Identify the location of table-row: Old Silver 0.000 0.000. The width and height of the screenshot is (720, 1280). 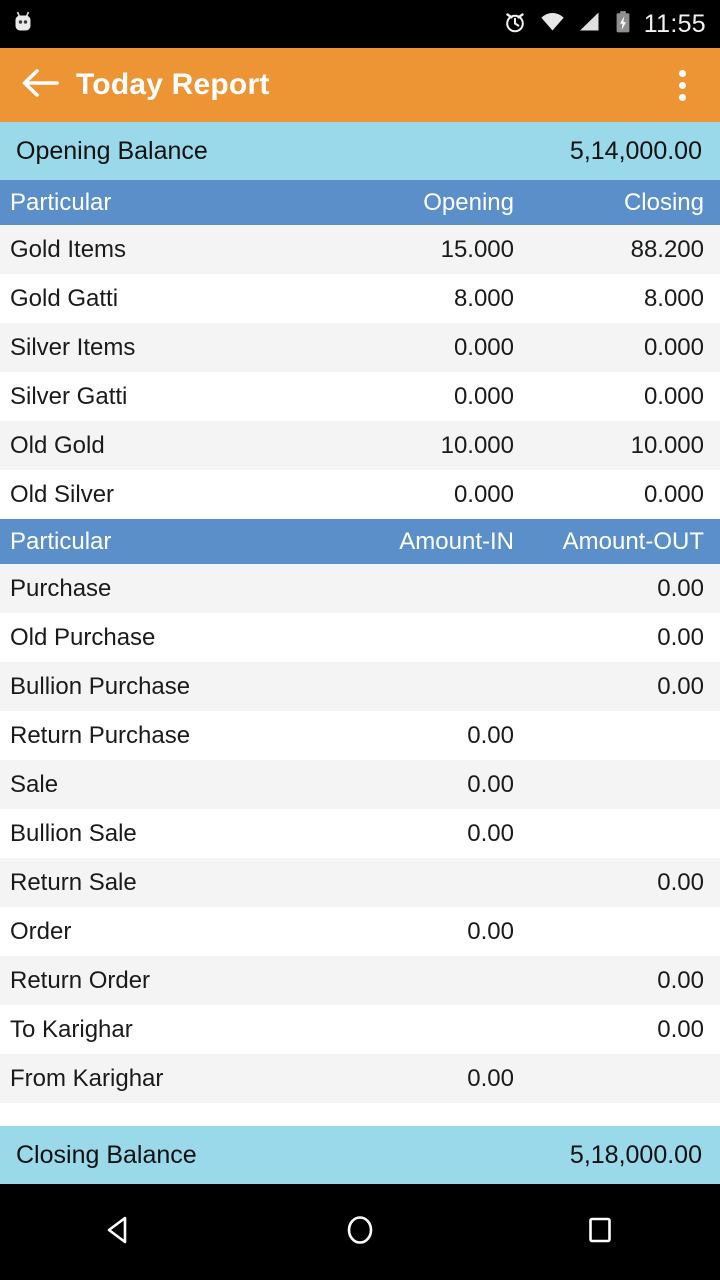
(360, 494).